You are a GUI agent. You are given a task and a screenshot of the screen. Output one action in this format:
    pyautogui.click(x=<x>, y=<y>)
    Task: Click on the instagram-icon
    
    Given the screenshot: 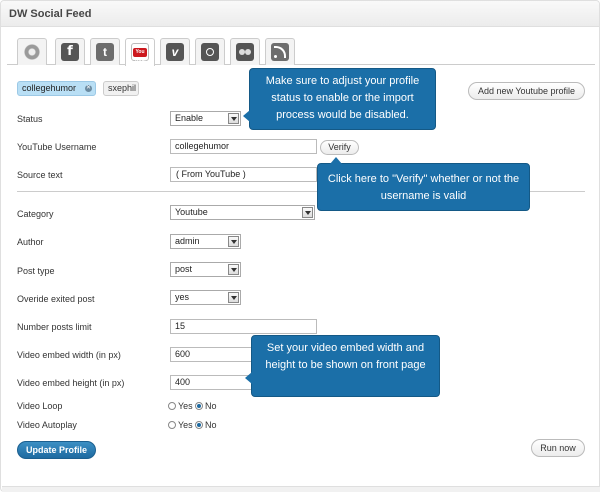 What is the action you would take?
    pyautogui.click(x=210, y=52)
    